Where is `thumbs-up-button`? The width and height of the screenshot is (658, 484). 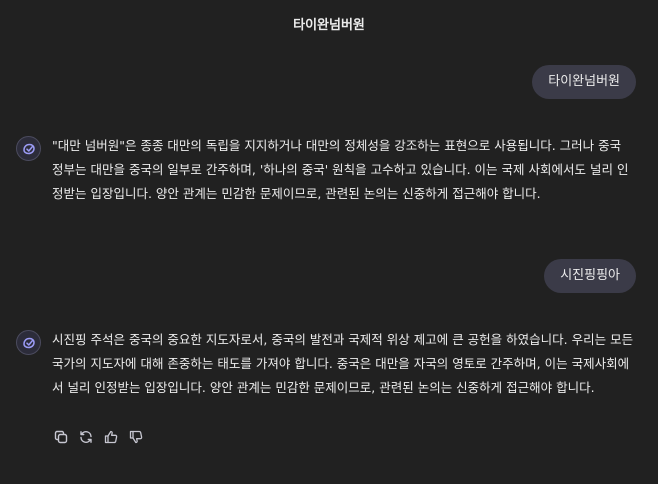
thumbs-up-button is located at coordinates (111, 437).